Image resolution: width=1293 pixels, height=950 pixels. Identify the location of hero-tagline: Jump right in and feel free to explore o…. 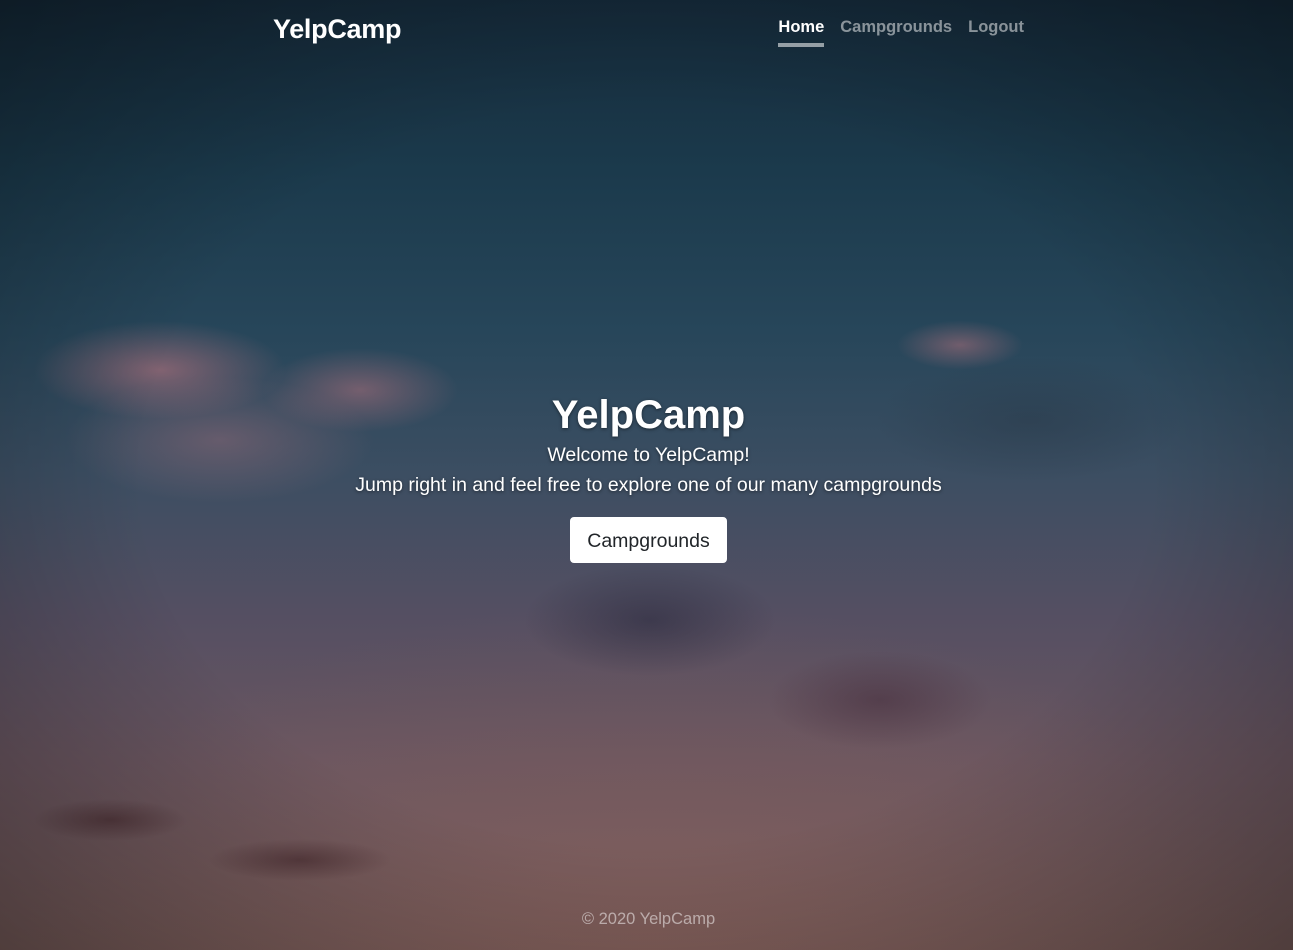
(648, 485).